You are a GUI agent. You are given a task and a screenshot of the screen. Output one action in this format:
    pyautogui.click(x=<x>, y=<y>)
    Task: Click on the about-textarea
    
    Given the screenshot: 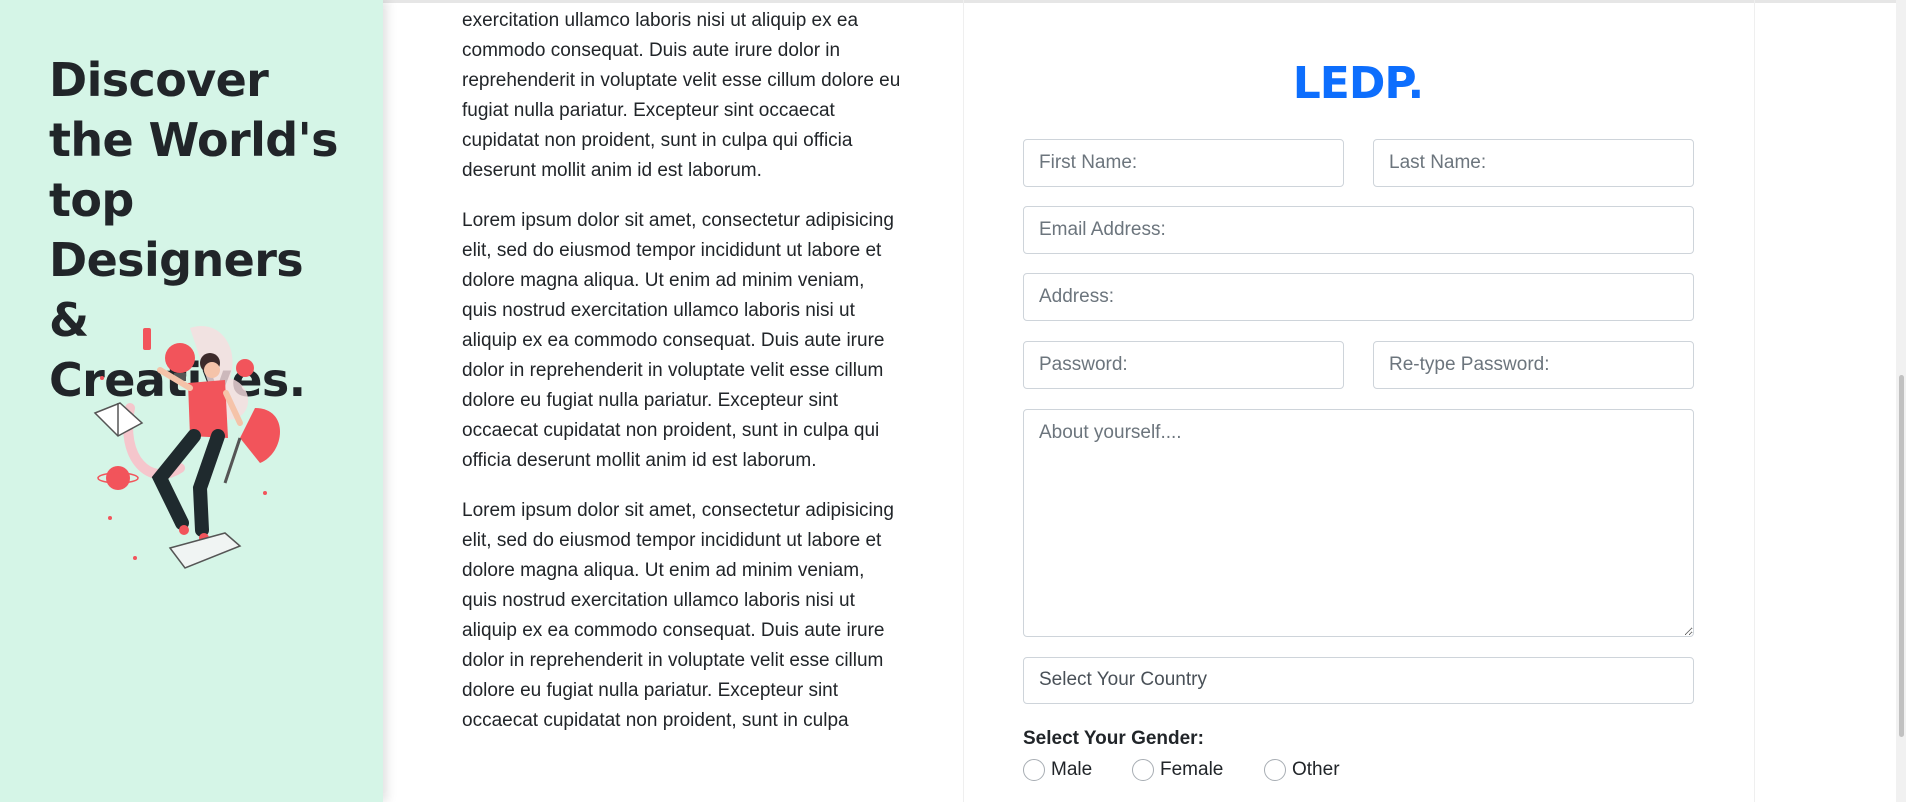 What is the action you would take?
    pyautogui.click(x=1358, y=523)
    